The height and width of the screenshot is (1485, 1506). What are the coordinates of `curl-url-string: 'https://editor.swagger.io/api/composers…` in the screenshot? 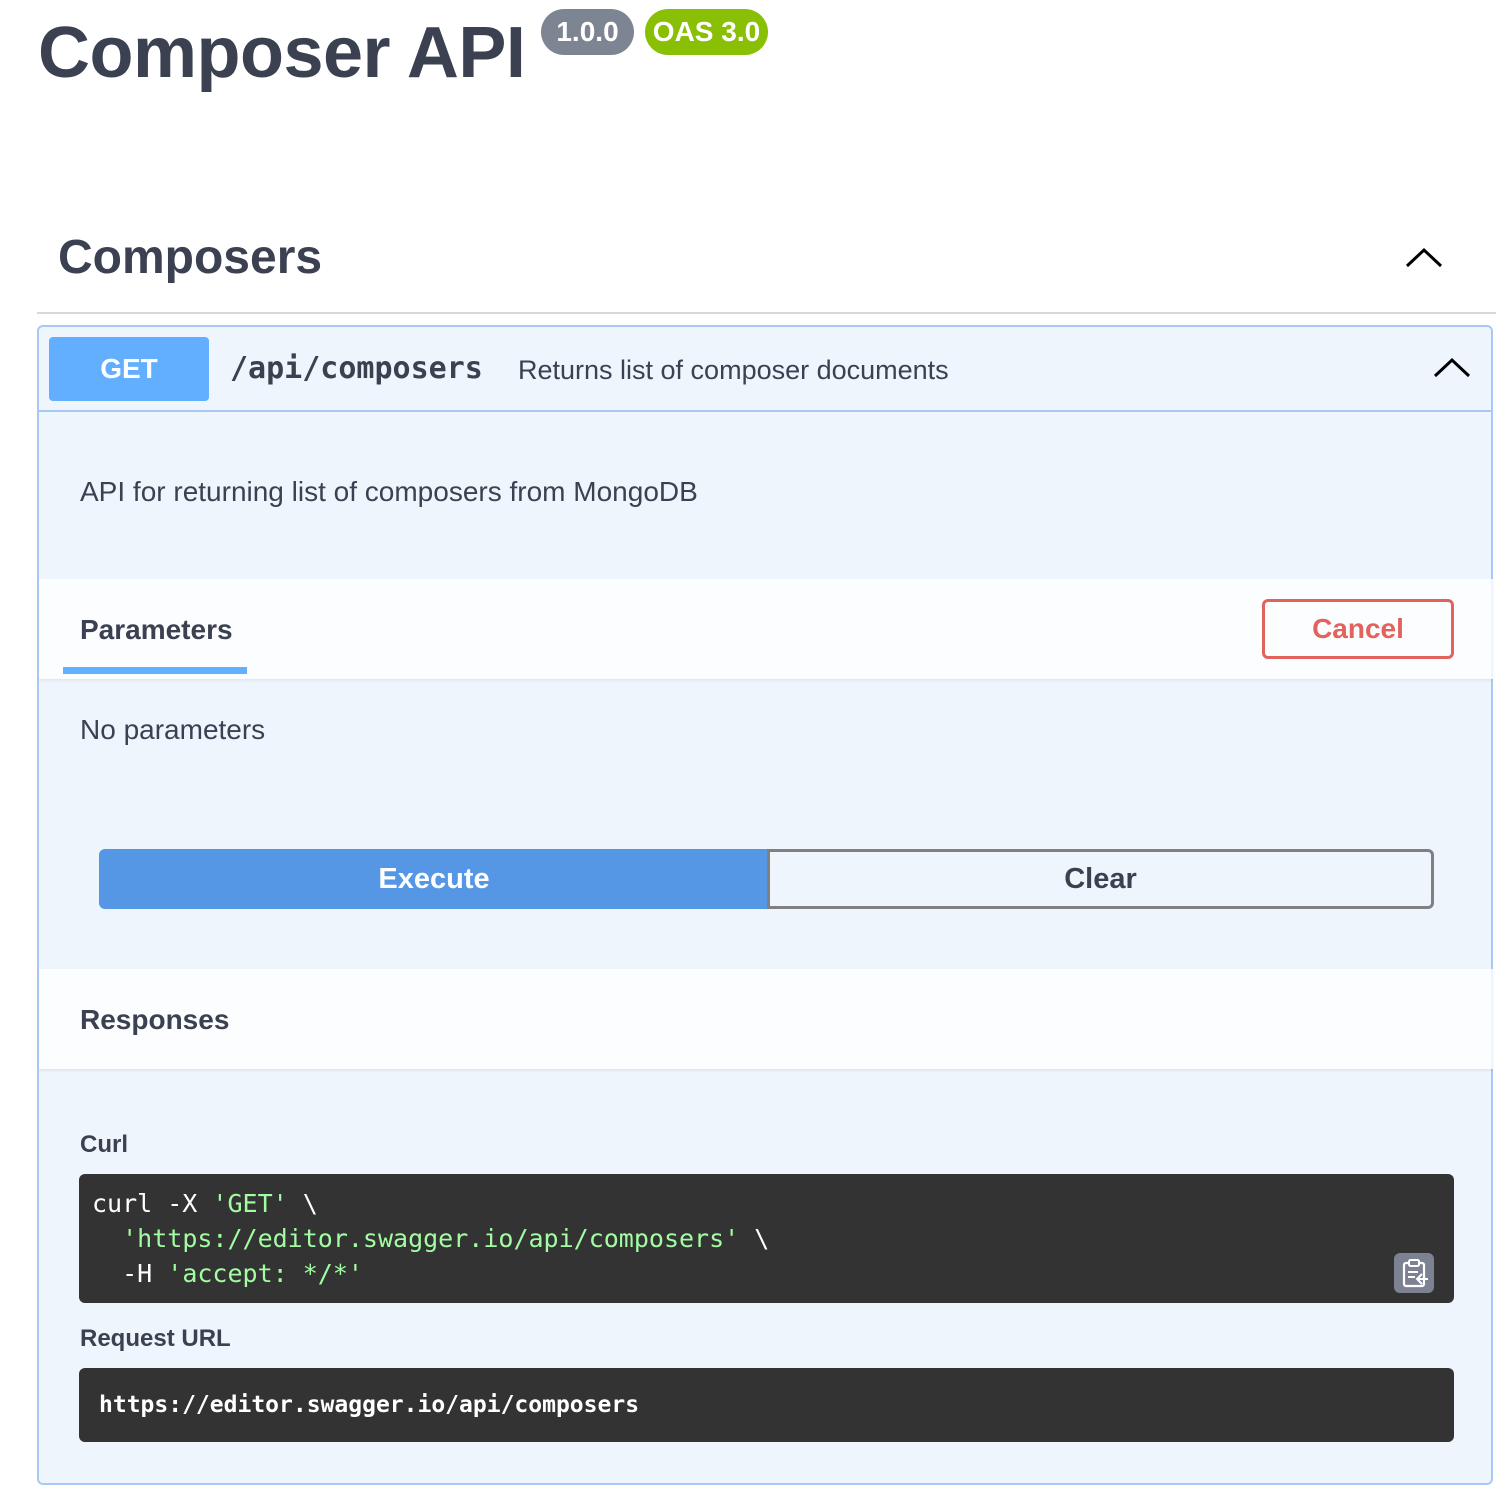 It's located at (431, 1238).